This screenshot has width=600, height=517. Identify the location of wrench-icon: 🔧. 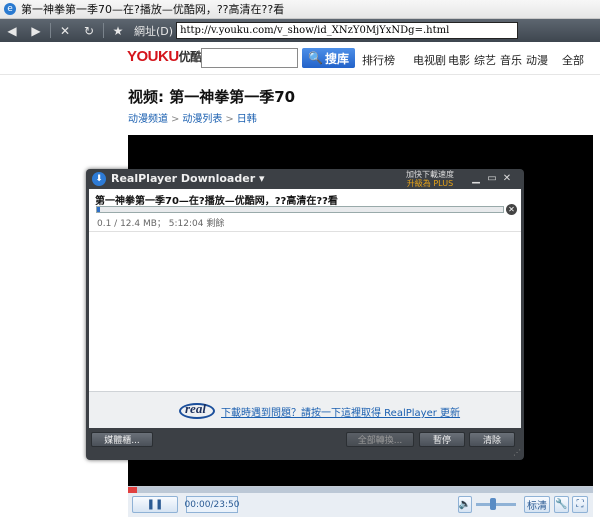
(561, 504).